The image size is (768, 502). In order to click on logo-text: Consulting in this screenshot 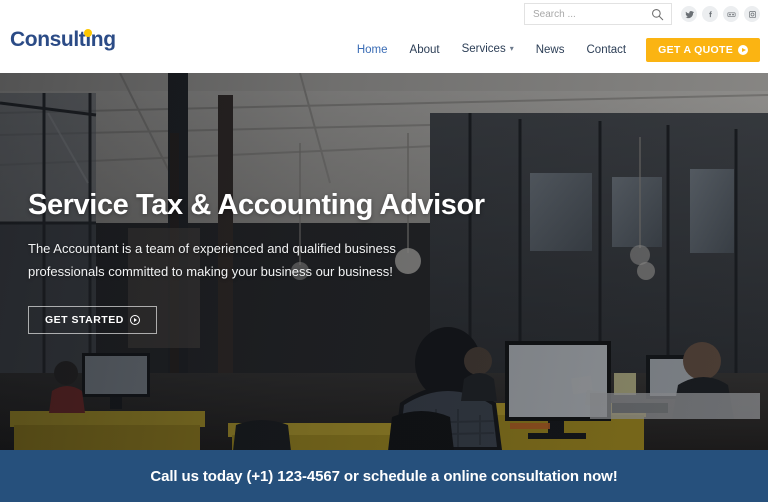, I will do `click(63, 39)`.